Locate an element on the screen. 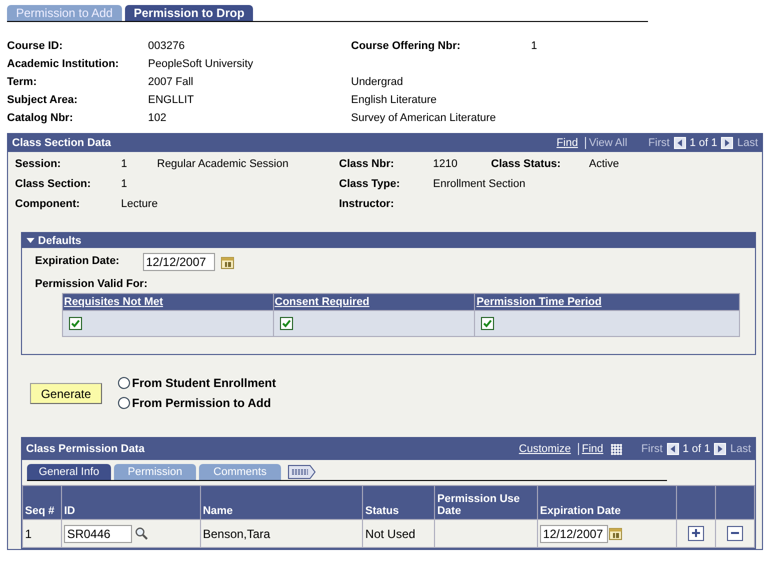 This screenshot has width=767, height=562. column-header: ID is located at coordinates (131, 503).